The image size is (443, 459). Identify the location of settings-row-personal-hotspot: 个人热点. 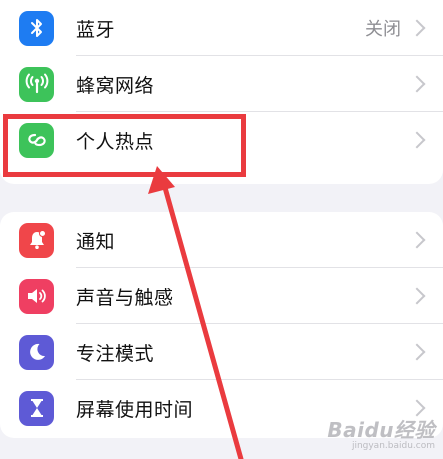
(221, 140).